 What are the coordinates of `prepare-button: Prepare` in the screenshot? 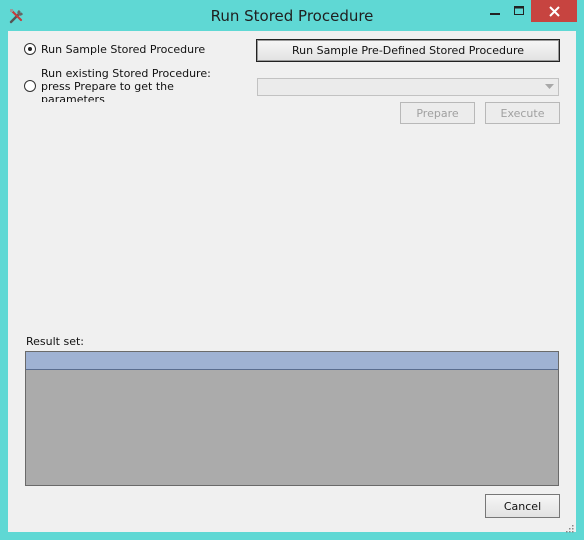 It's located at (437, 113).